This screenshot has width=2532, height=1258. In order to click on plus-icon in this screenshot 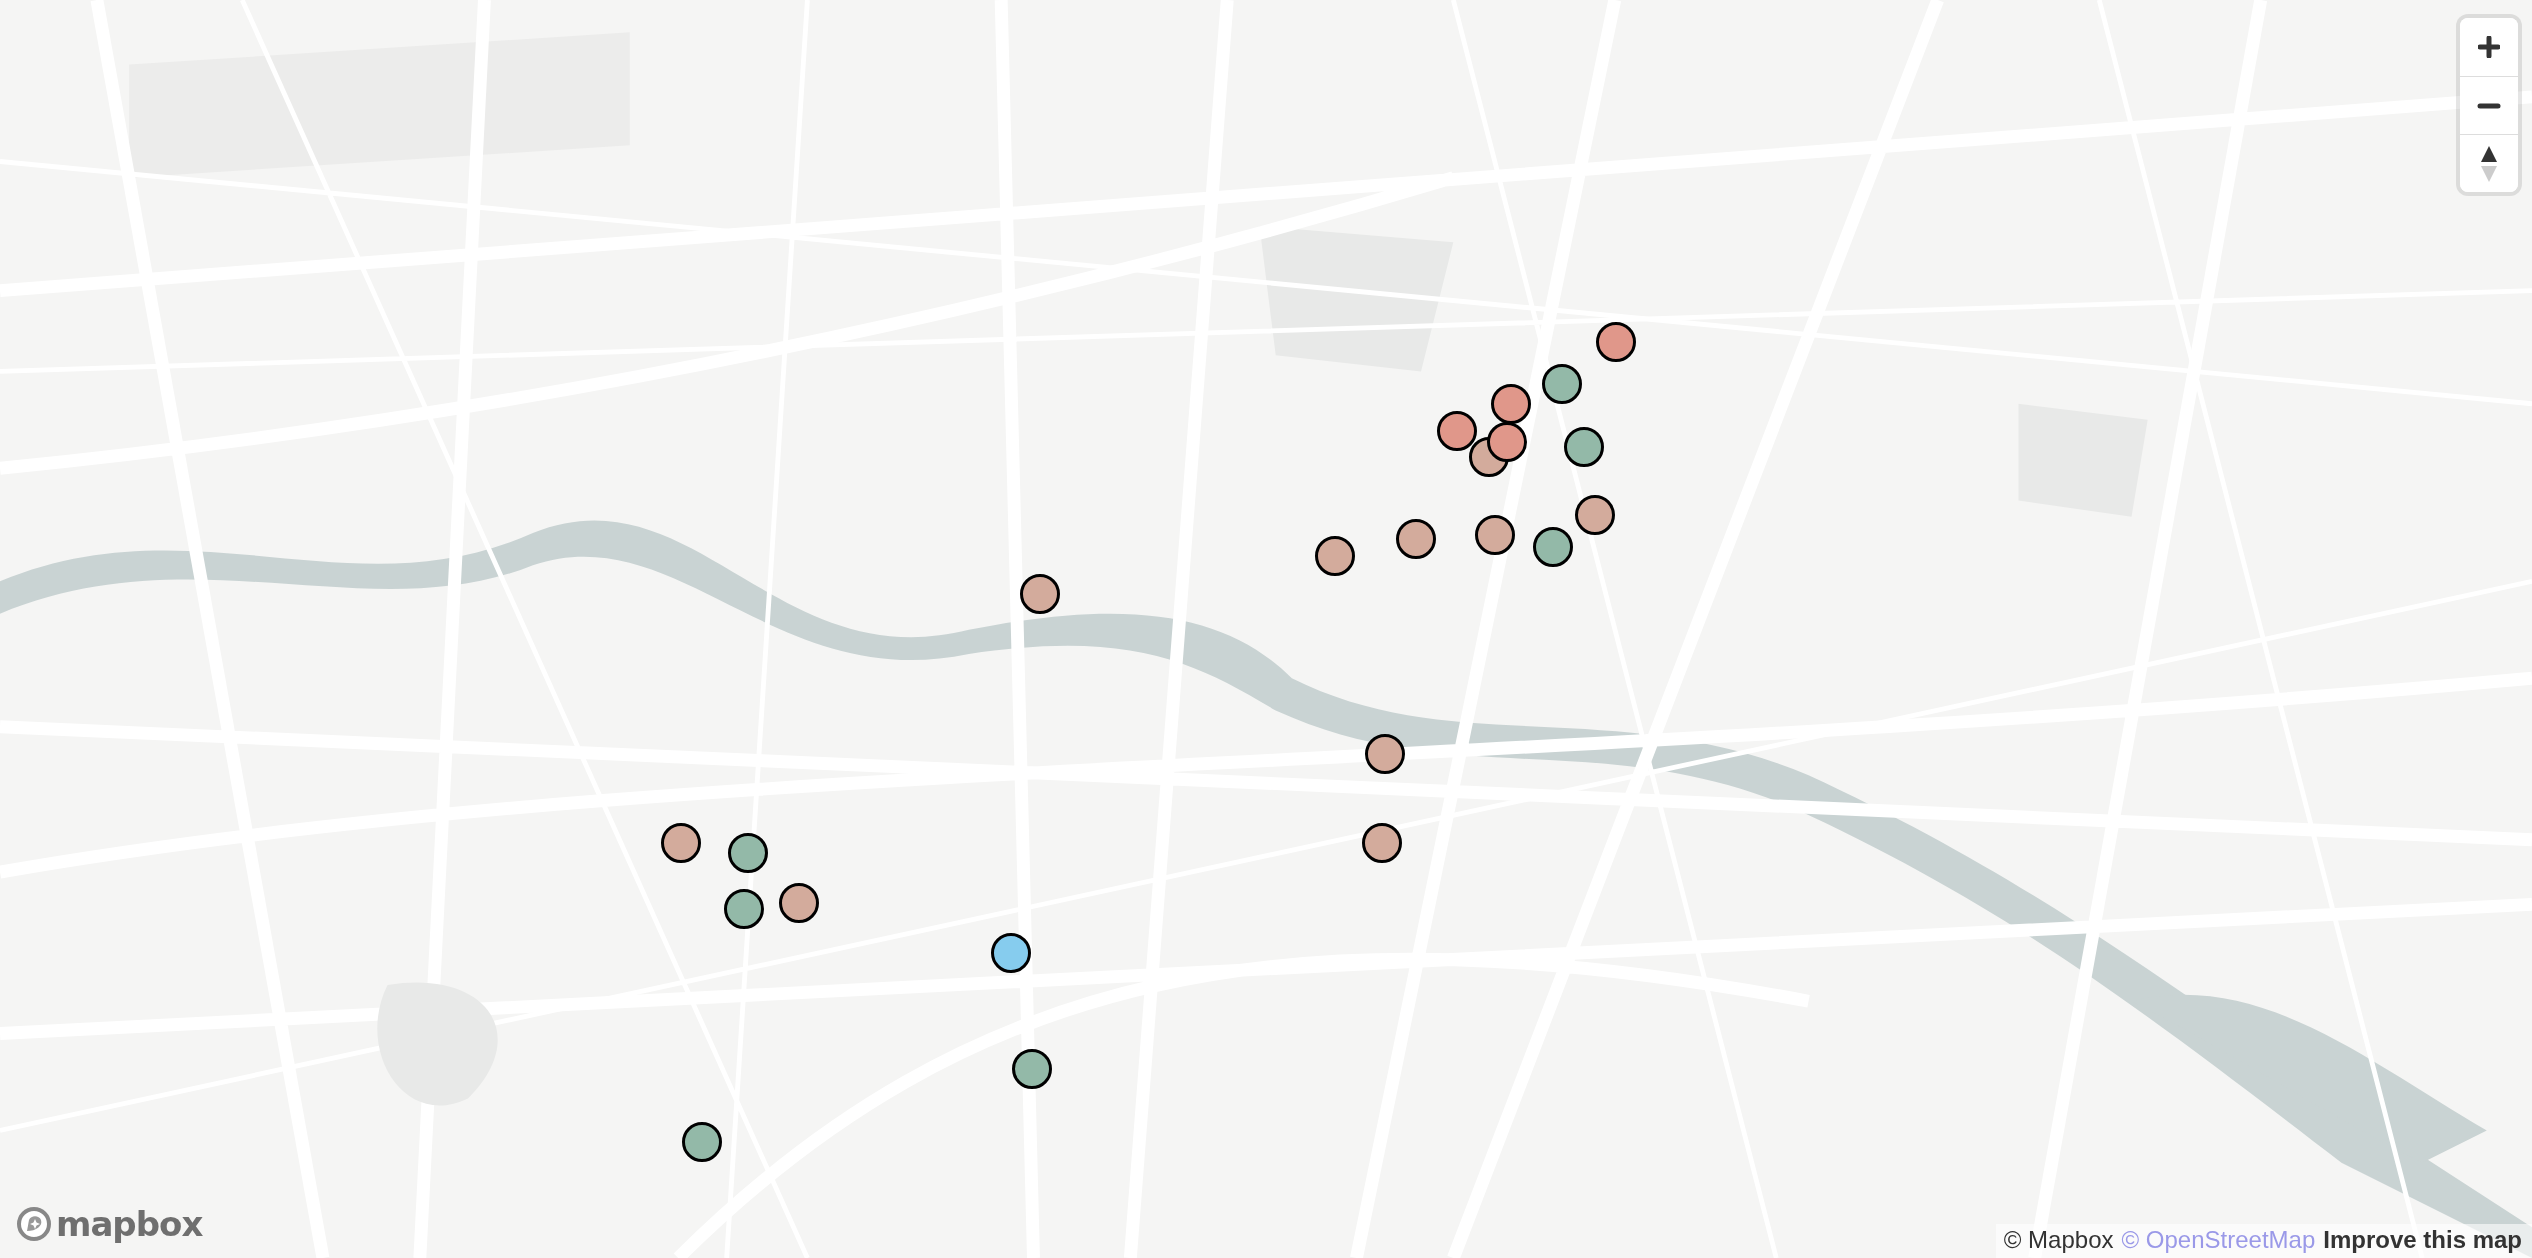, I will do `click(2489, 47)`.